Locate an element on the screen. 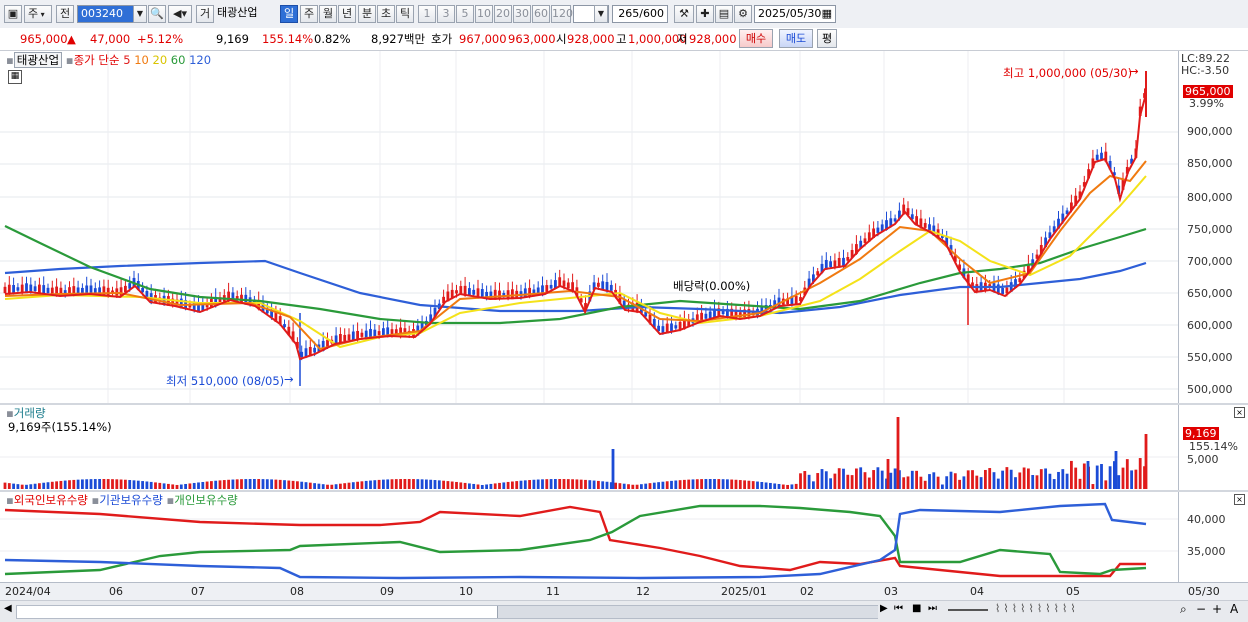  buy-button: 매수 is located at coordinates (756, 38).